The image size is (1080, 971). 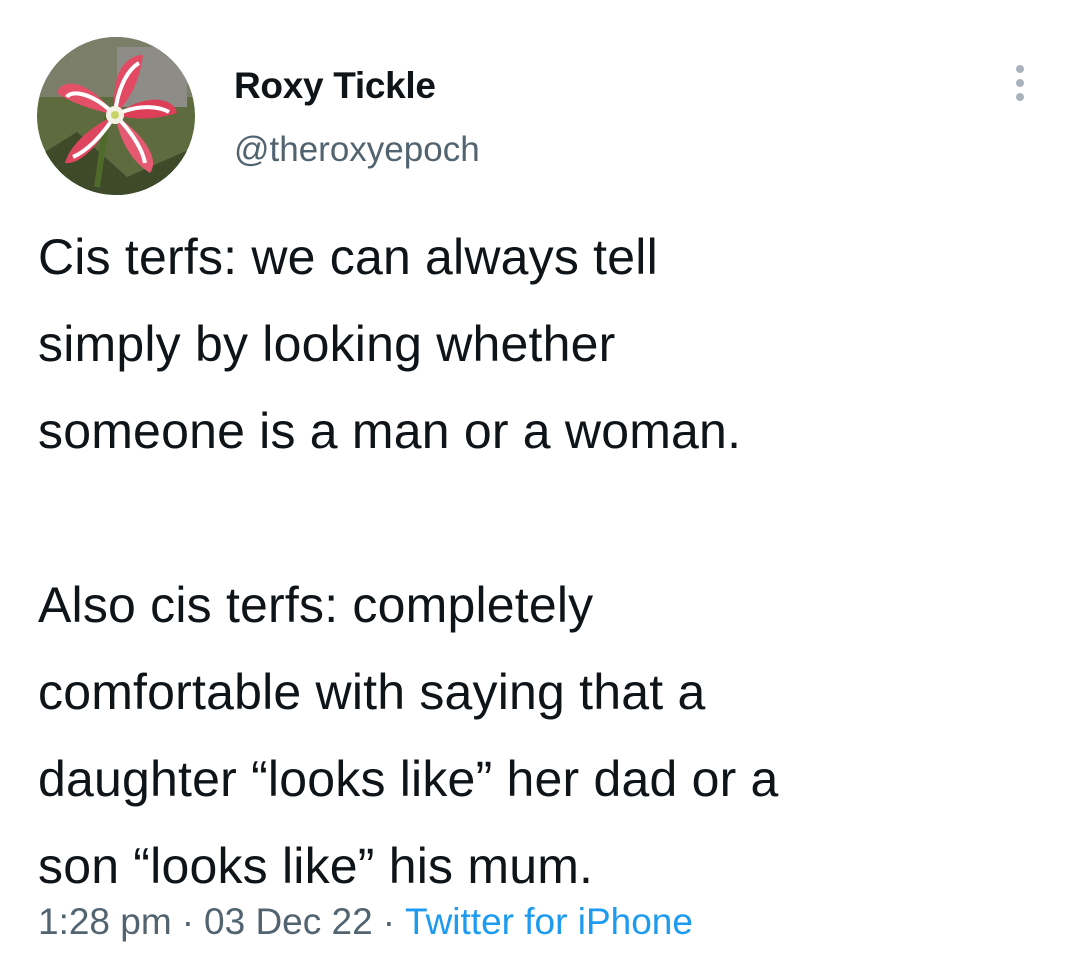 I want to click on author-display-name: Roxy Tickle, so click(x=335, y=86).